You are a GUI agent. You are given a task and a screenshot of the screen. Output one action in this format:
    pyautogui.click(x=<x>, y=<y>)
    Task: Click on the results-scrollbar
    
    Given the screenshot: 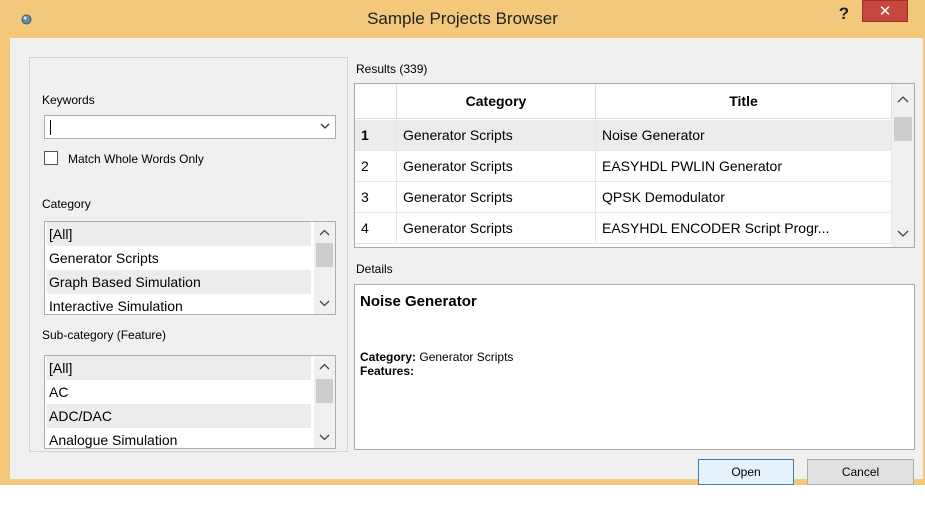 What is the action you would take?
    pyautogui.click(x=903, y=165)
    